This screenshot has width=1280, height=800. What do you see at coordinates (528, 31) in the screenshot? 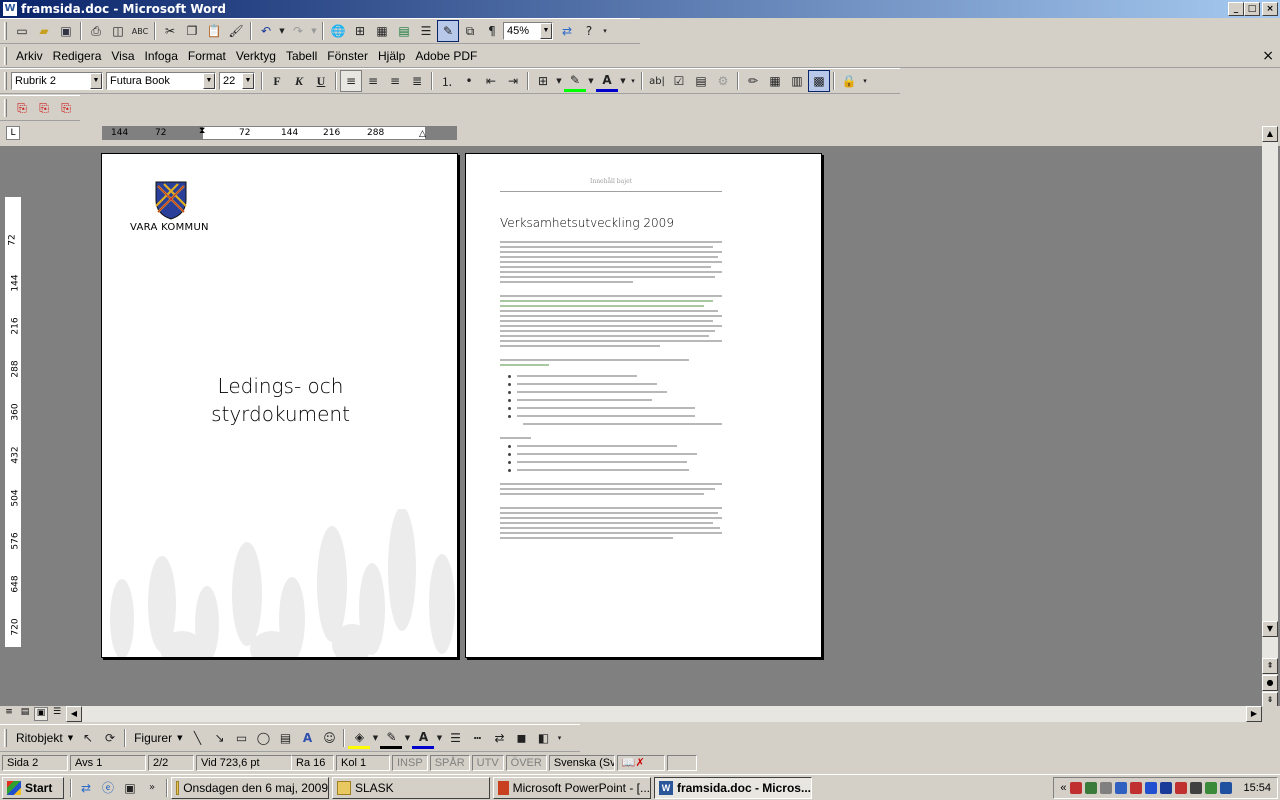
I see `zoom-select: 45% ▼` at bounding box center [528, 31].